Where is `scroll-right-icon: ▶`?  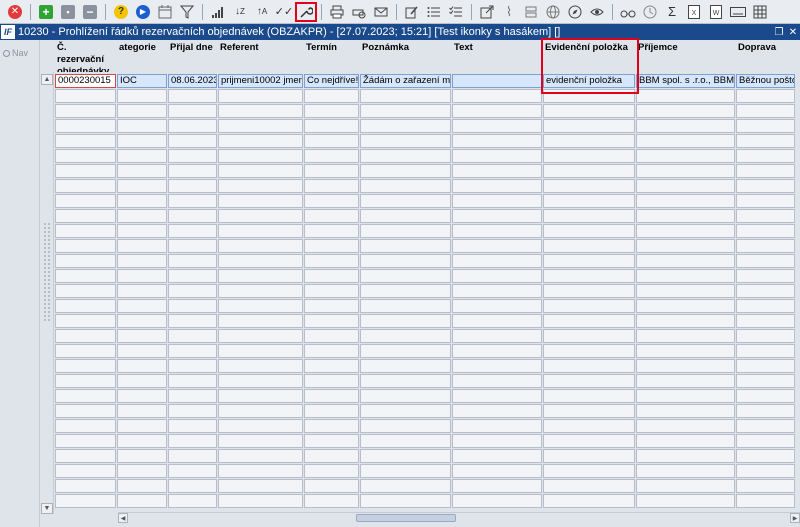
scroll-right-icon: ▶ is located at coordinates (795, 518).